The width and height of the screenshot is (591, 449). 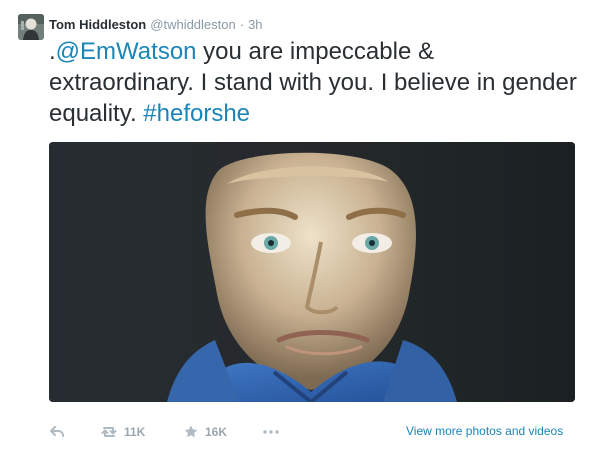 I want to click on tweet-timestamp: 3h, so click(x=255, y=25).